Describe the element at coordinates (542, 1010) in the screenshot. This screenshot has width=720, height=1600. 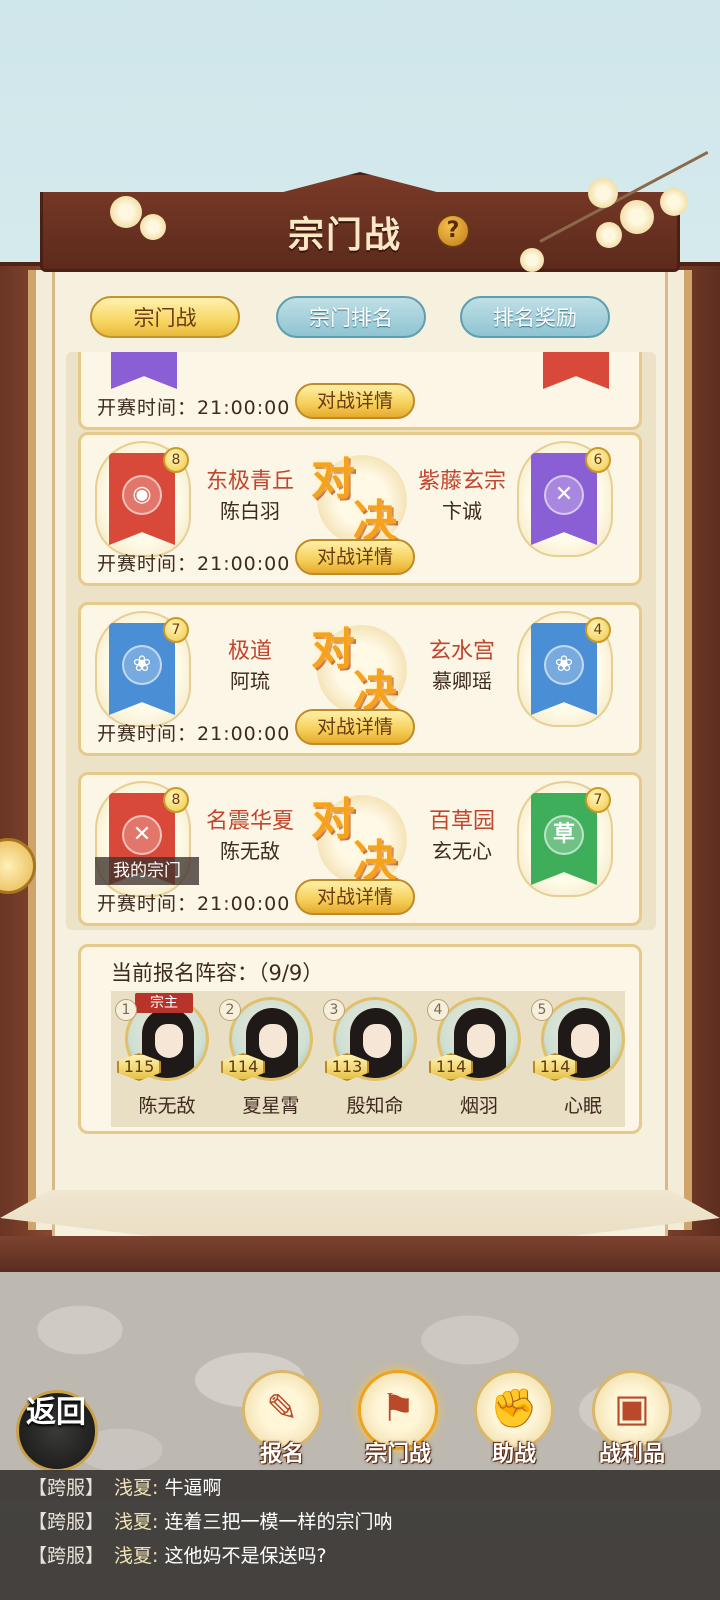
I see `slot-number: 5` at that location.